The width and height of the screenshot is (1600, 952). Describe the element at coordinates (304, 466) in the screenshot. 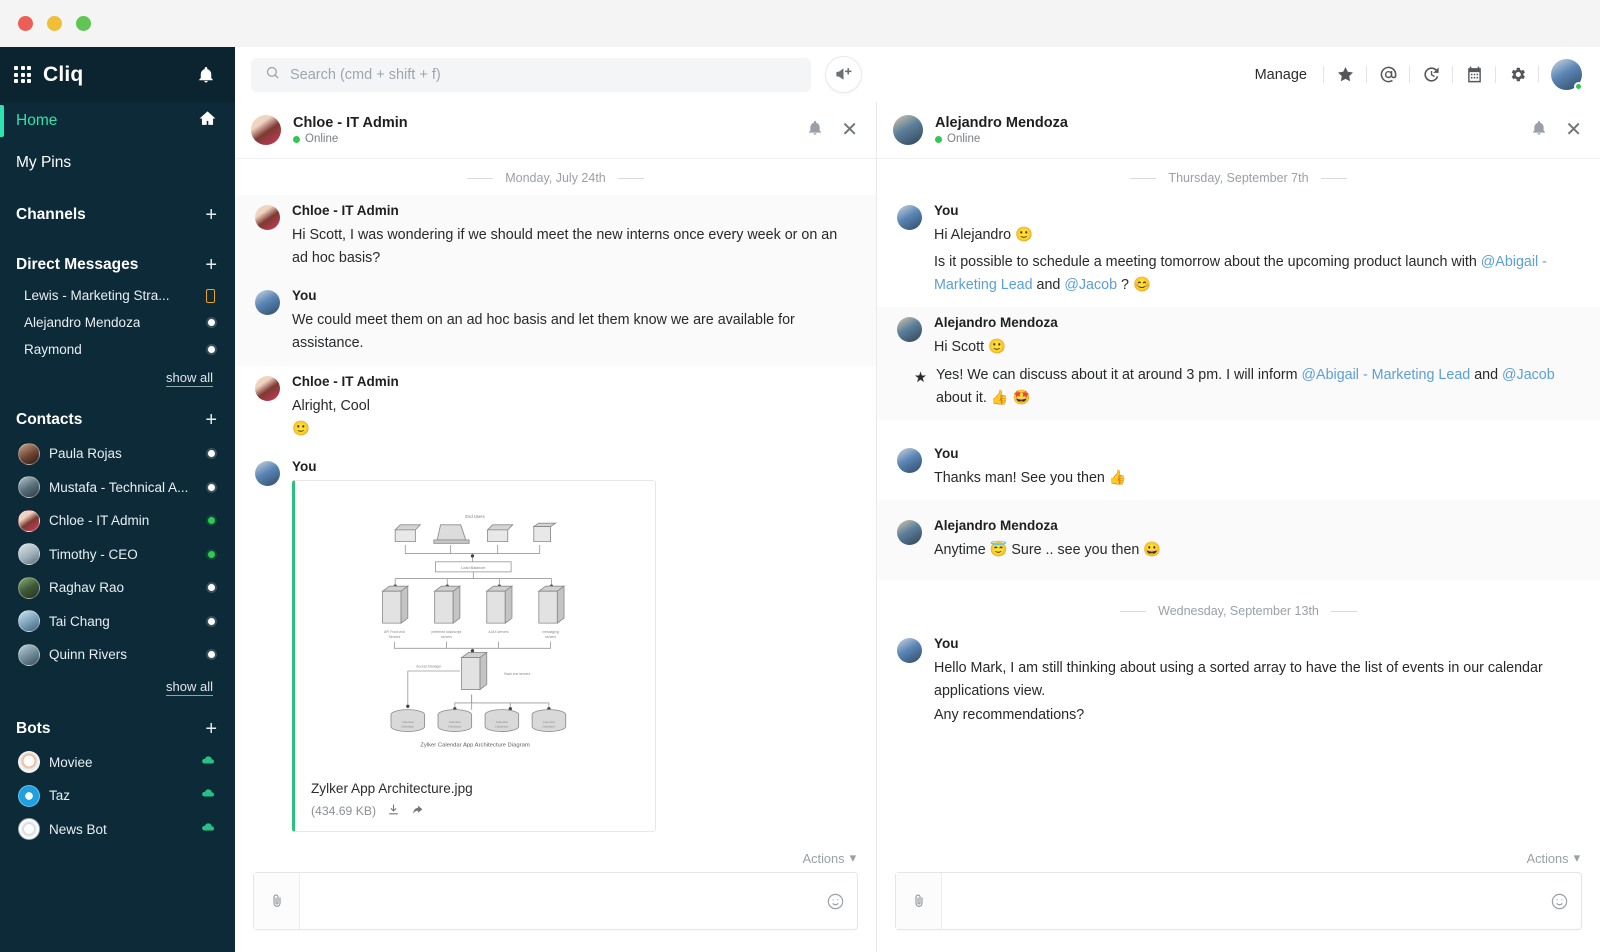

I see `message-sender: You` at that location.